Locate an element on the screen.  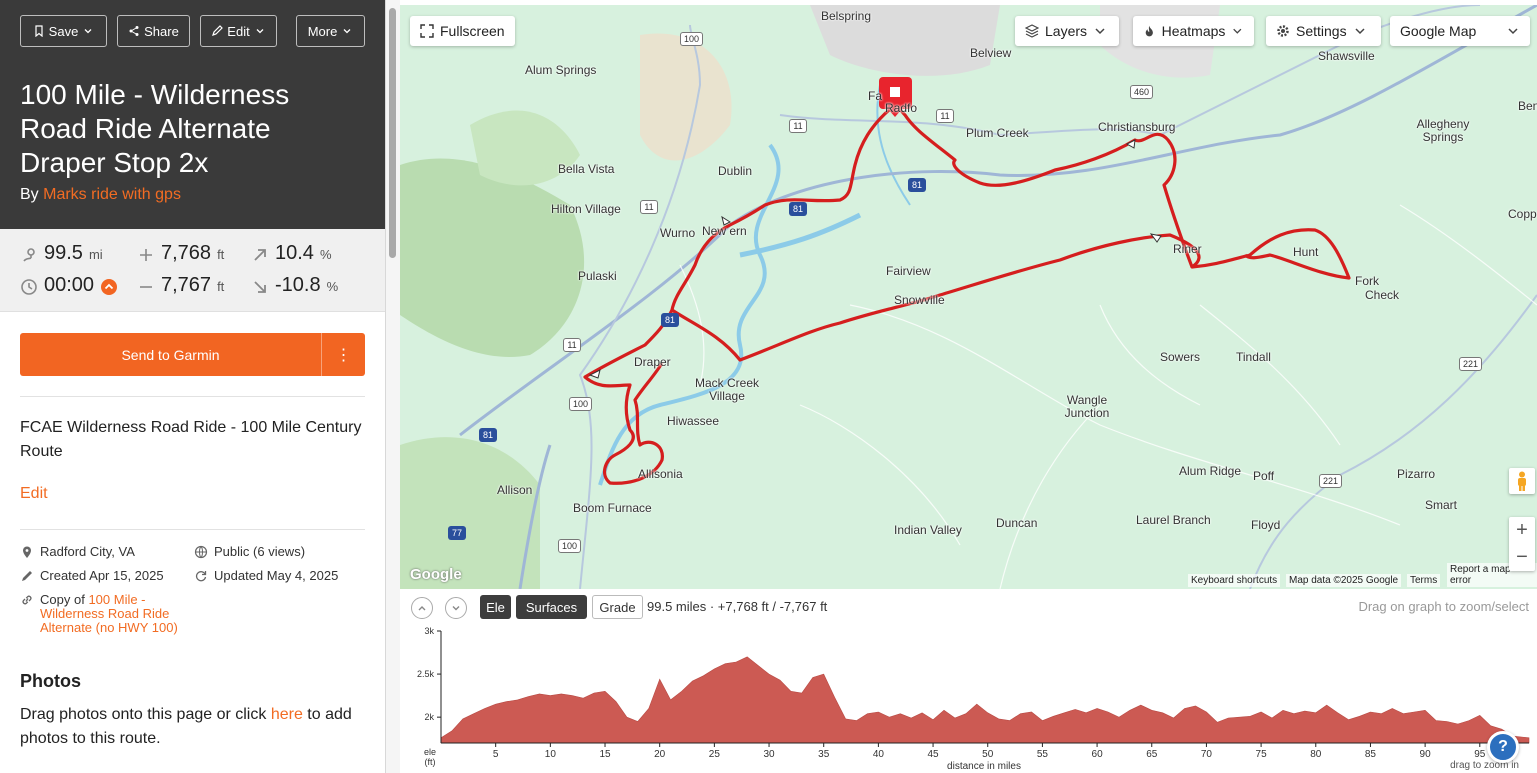
clock-icon is located at coordinates (29, 287).